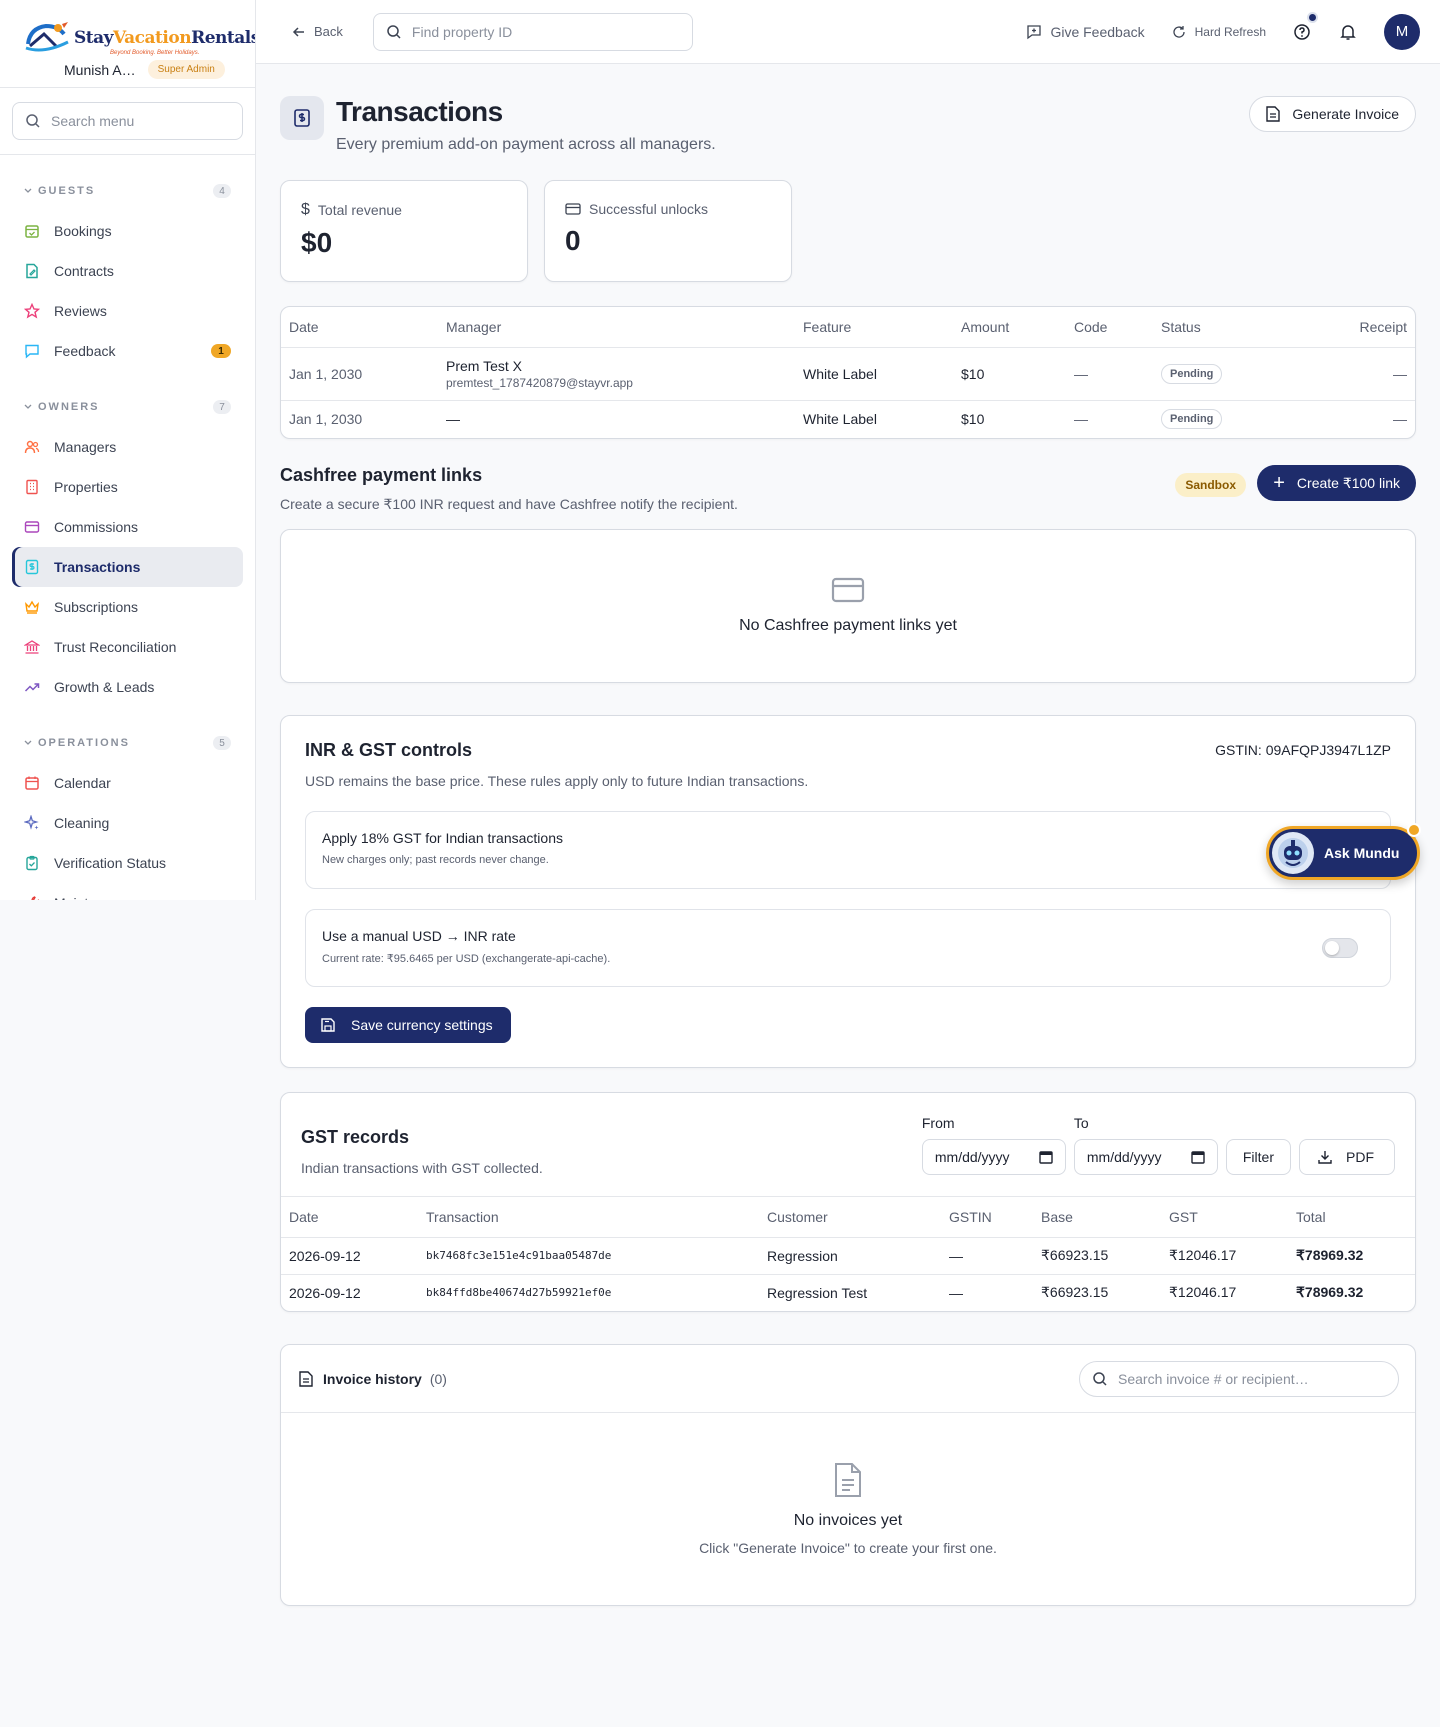 This screenshot has width=1440, height=1727. Describe the element at coordinates (484, 365) in the screenshot. I see `manager-name: Prem Test X` at that location.